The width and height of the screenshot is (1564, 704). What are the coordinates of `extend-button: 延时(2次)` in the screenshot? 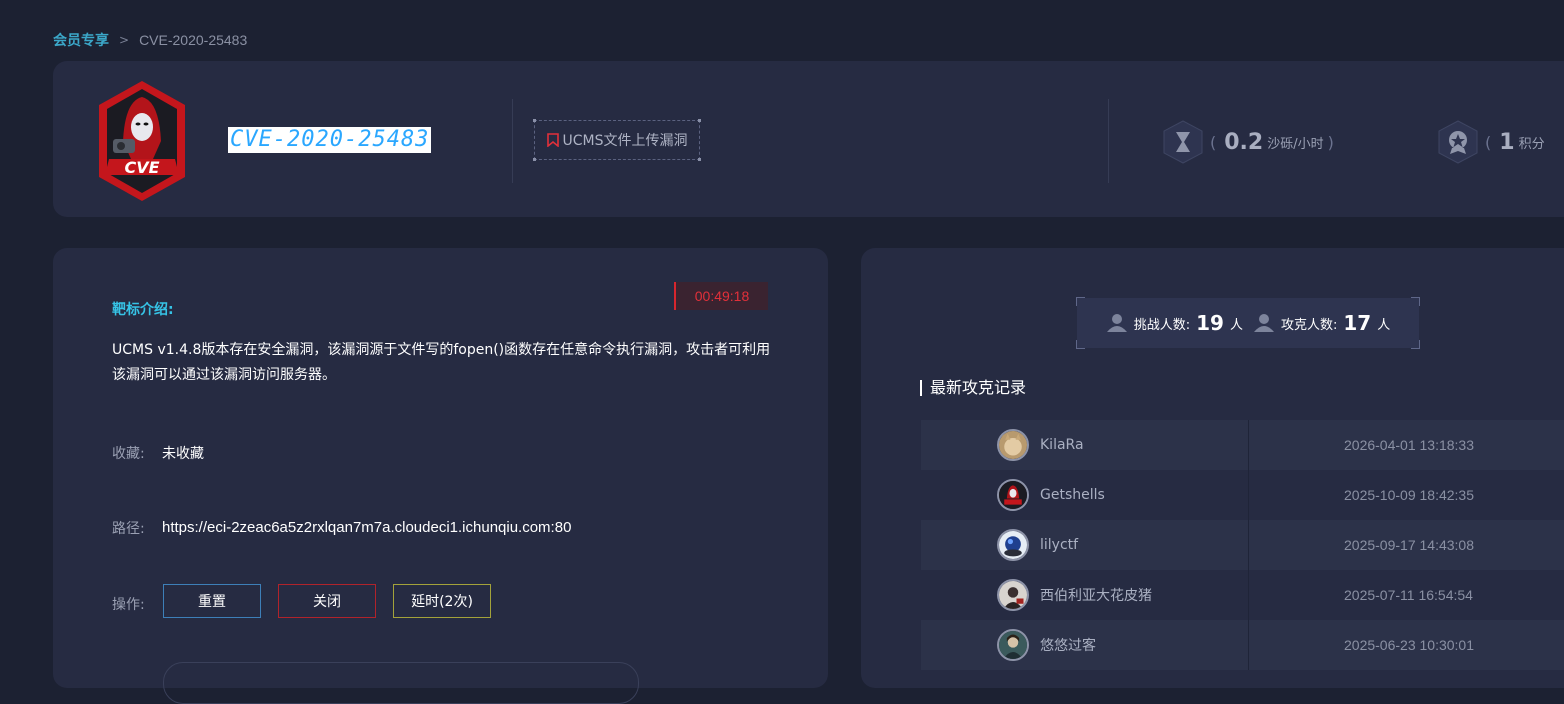 It's located at (442, 601).